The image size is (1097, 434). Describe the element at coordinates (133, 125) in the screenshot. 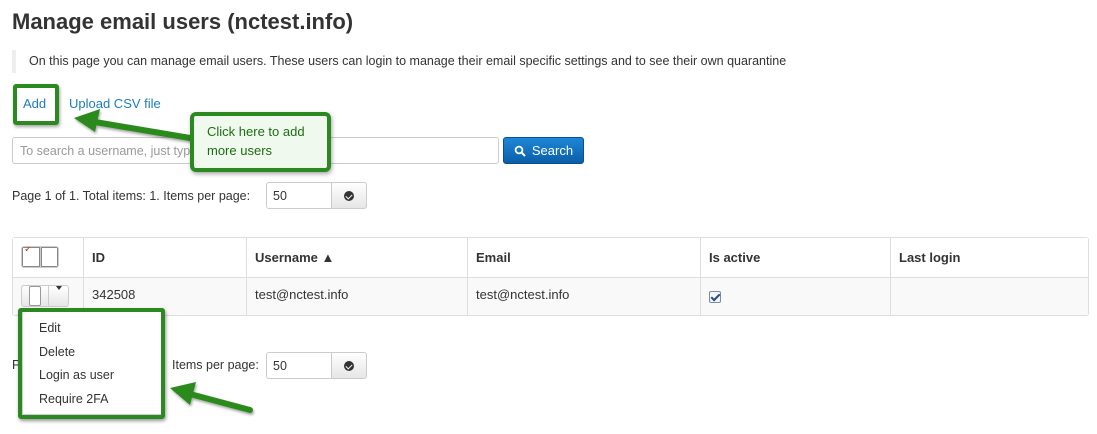

I see `arrow-to-add-icon` at that location.